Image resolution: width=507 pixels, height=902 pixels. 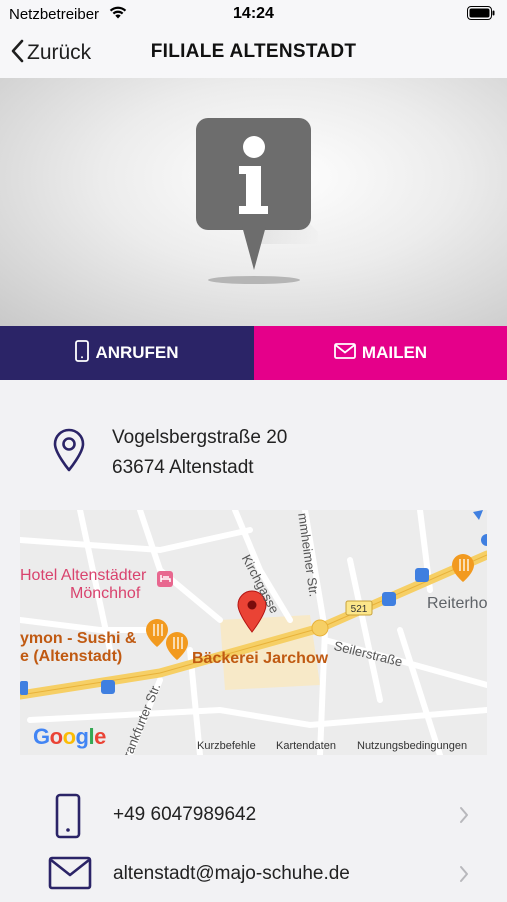 What do you see at coordinates (71, 656) in the screenshot?
I see `map-label-sushi-line2: e (Altenstadt)` at bounding box center [71, 656].